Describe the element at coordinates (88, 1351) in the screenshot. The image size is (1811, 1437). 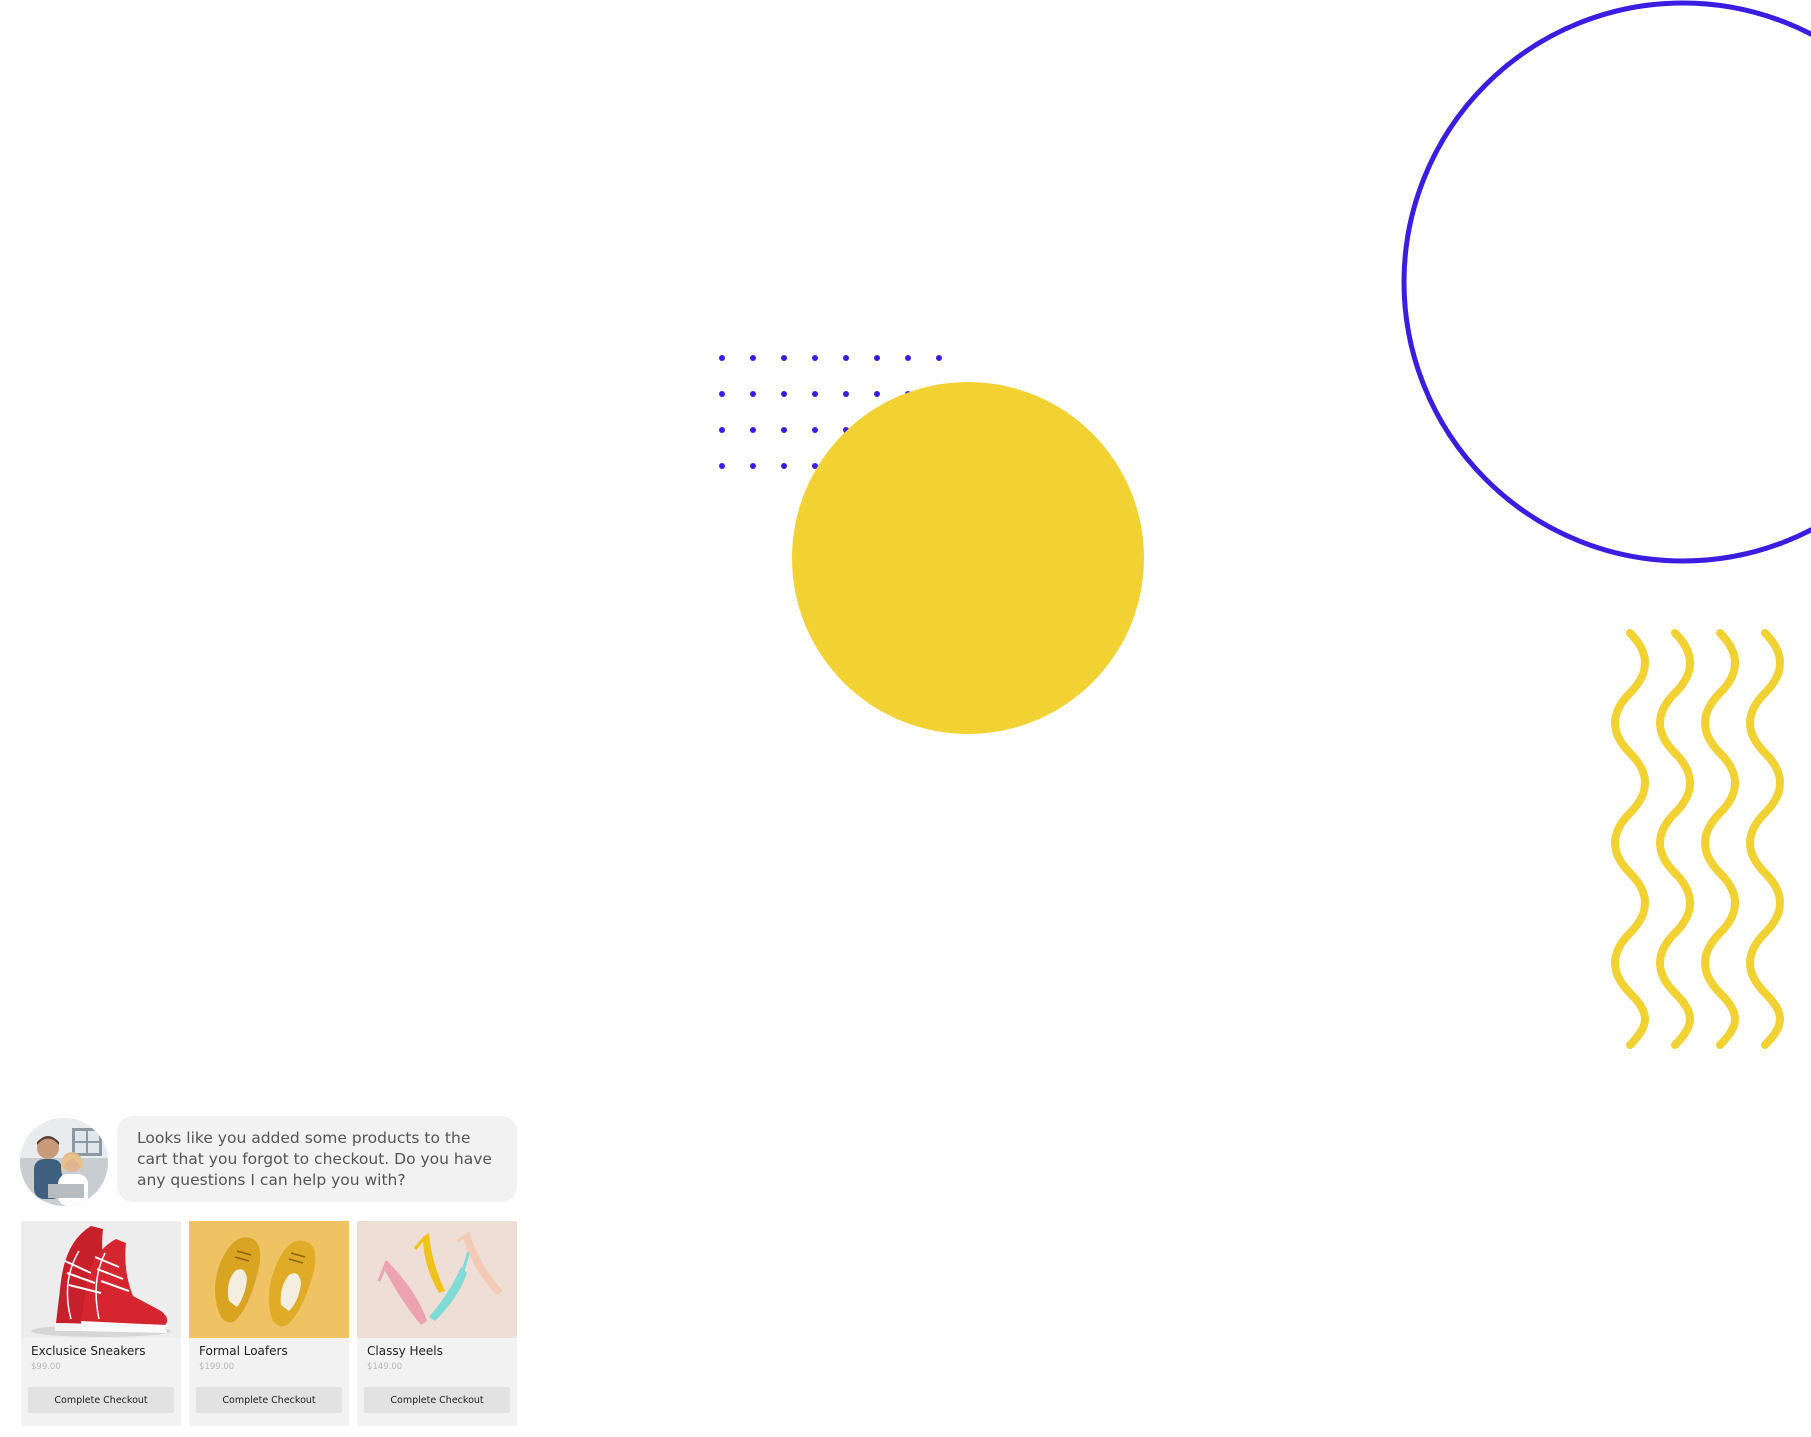
I see `product-name: Exclusice Sneakers` at that location.